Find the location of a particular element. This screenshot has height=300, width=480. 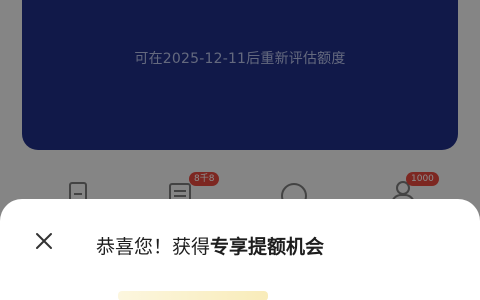

close-icon is located at coordinates (44, 241).